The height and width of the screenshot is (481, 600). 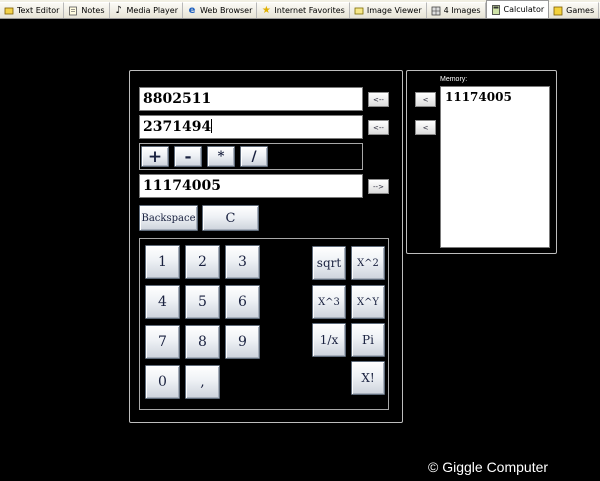 I want to click on tab-games: Games, so click(x=574, y=10).